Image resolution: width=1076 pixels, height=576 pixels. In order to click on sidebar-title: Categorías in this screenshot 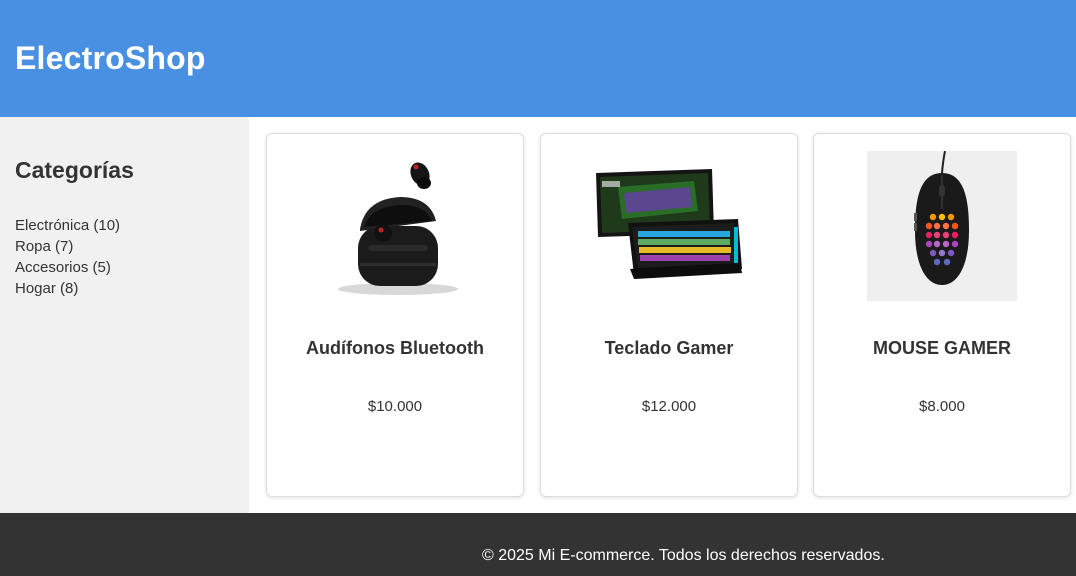, I will do `click(74, 170)`.